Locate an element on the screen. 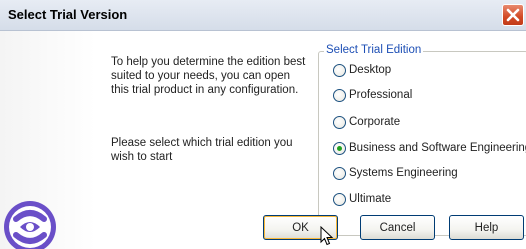  window-title: Select Trial Version is located at coordinates (68, 14).